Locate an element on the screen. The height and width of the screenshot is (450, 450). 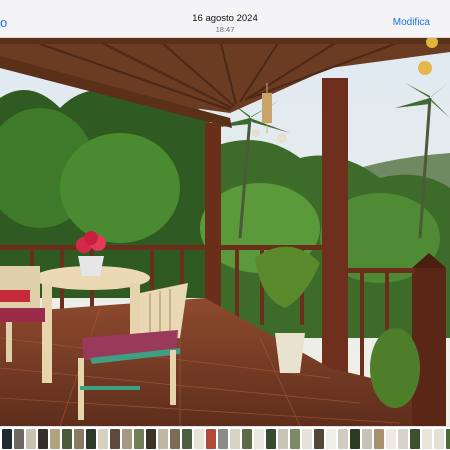
thumbnail-strip is located at coordinates (225, 438).